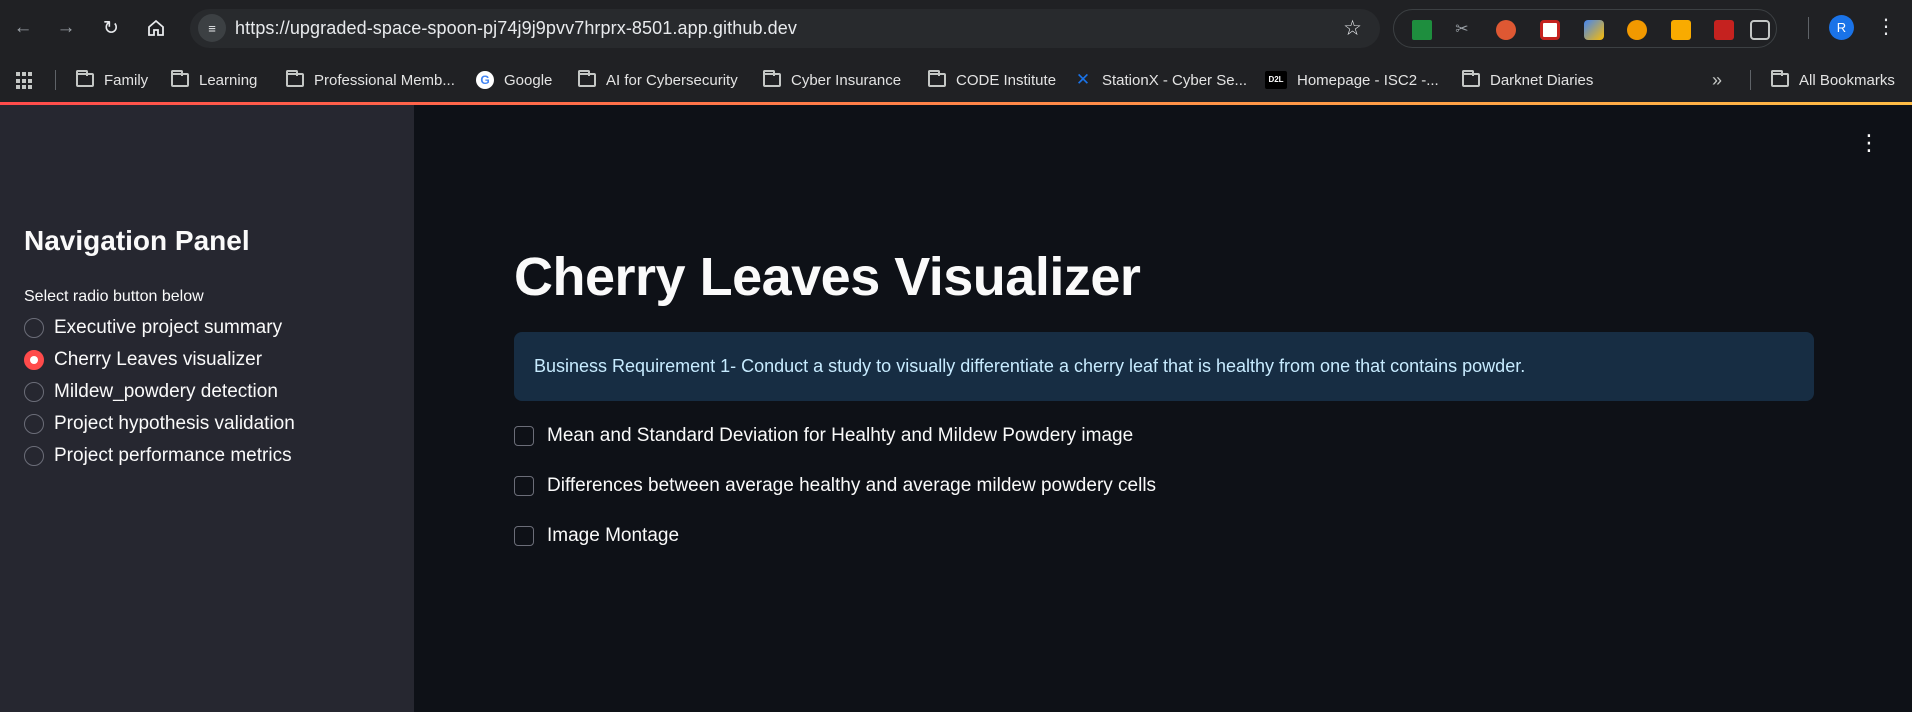  I want to click on radio-performance-metrics: Project performance metrics, so click(159, 456).